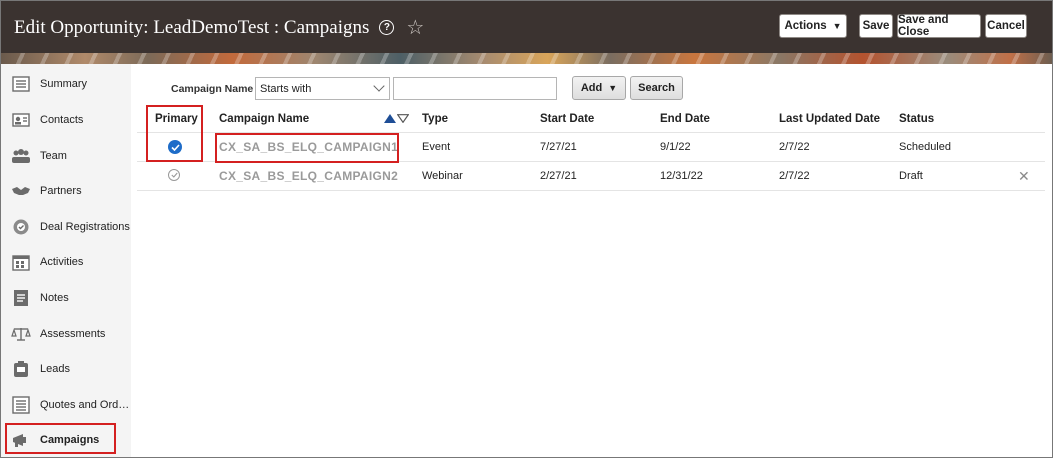  I want to click on actions-button: Actions ▼, so click(813, 26).